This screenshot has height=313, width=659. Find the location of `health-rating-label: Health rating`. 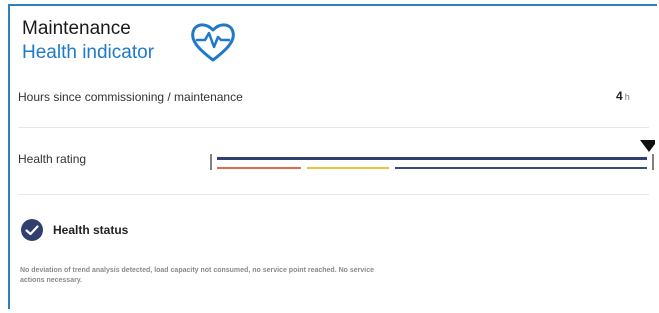

health-rating-label: Health rating is located at coordinates (52, 159).